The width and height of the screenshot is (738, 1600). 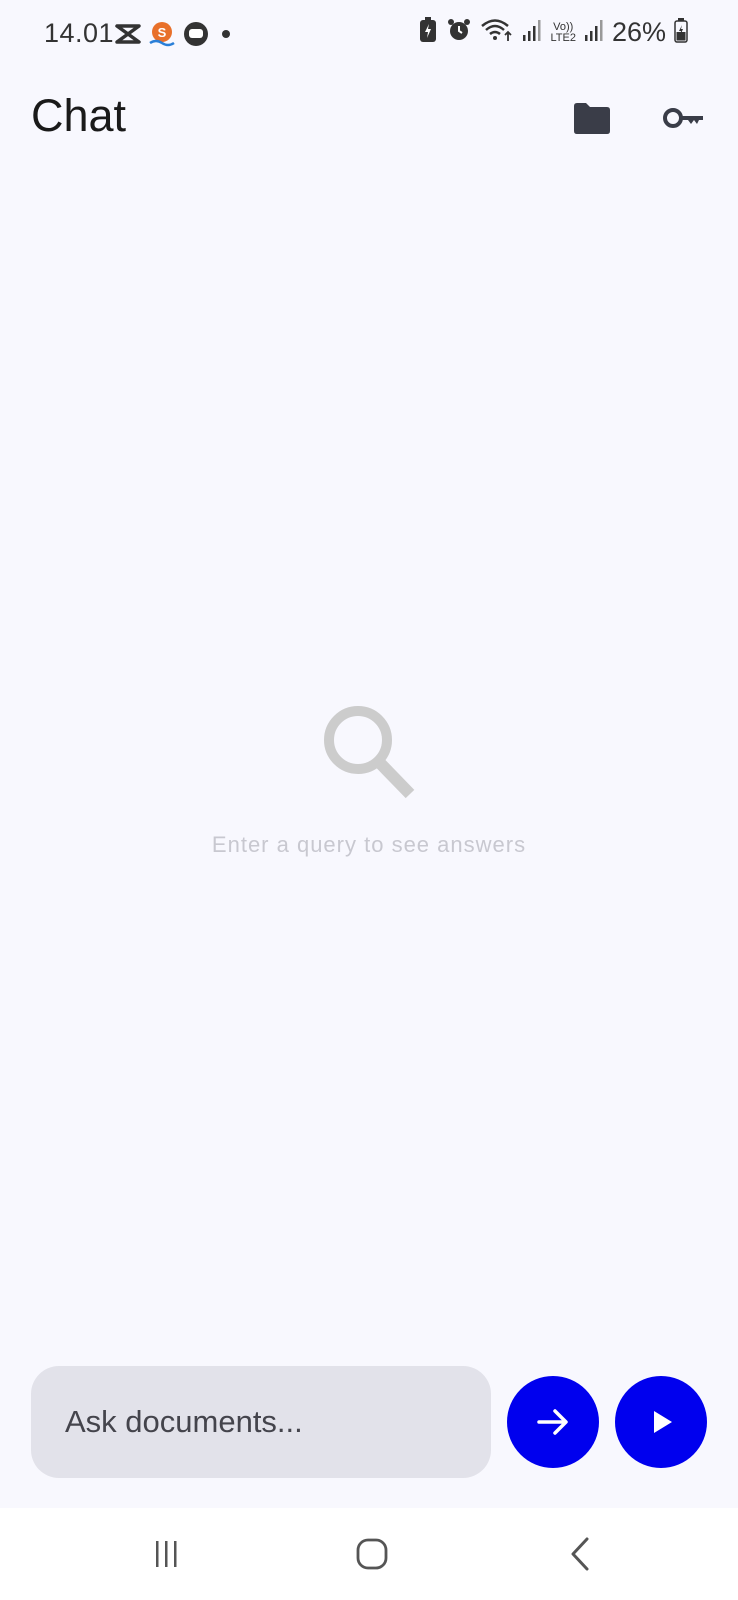 I want to click on search-icon, so click(x=369, y=752).